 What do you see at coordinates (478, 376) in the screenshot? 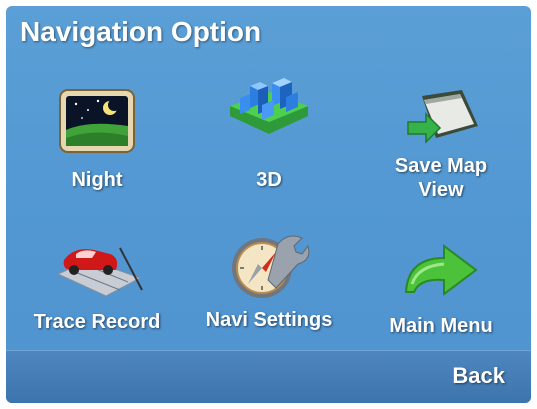
I see `back-button: Back` at bounding box center [478, 376].